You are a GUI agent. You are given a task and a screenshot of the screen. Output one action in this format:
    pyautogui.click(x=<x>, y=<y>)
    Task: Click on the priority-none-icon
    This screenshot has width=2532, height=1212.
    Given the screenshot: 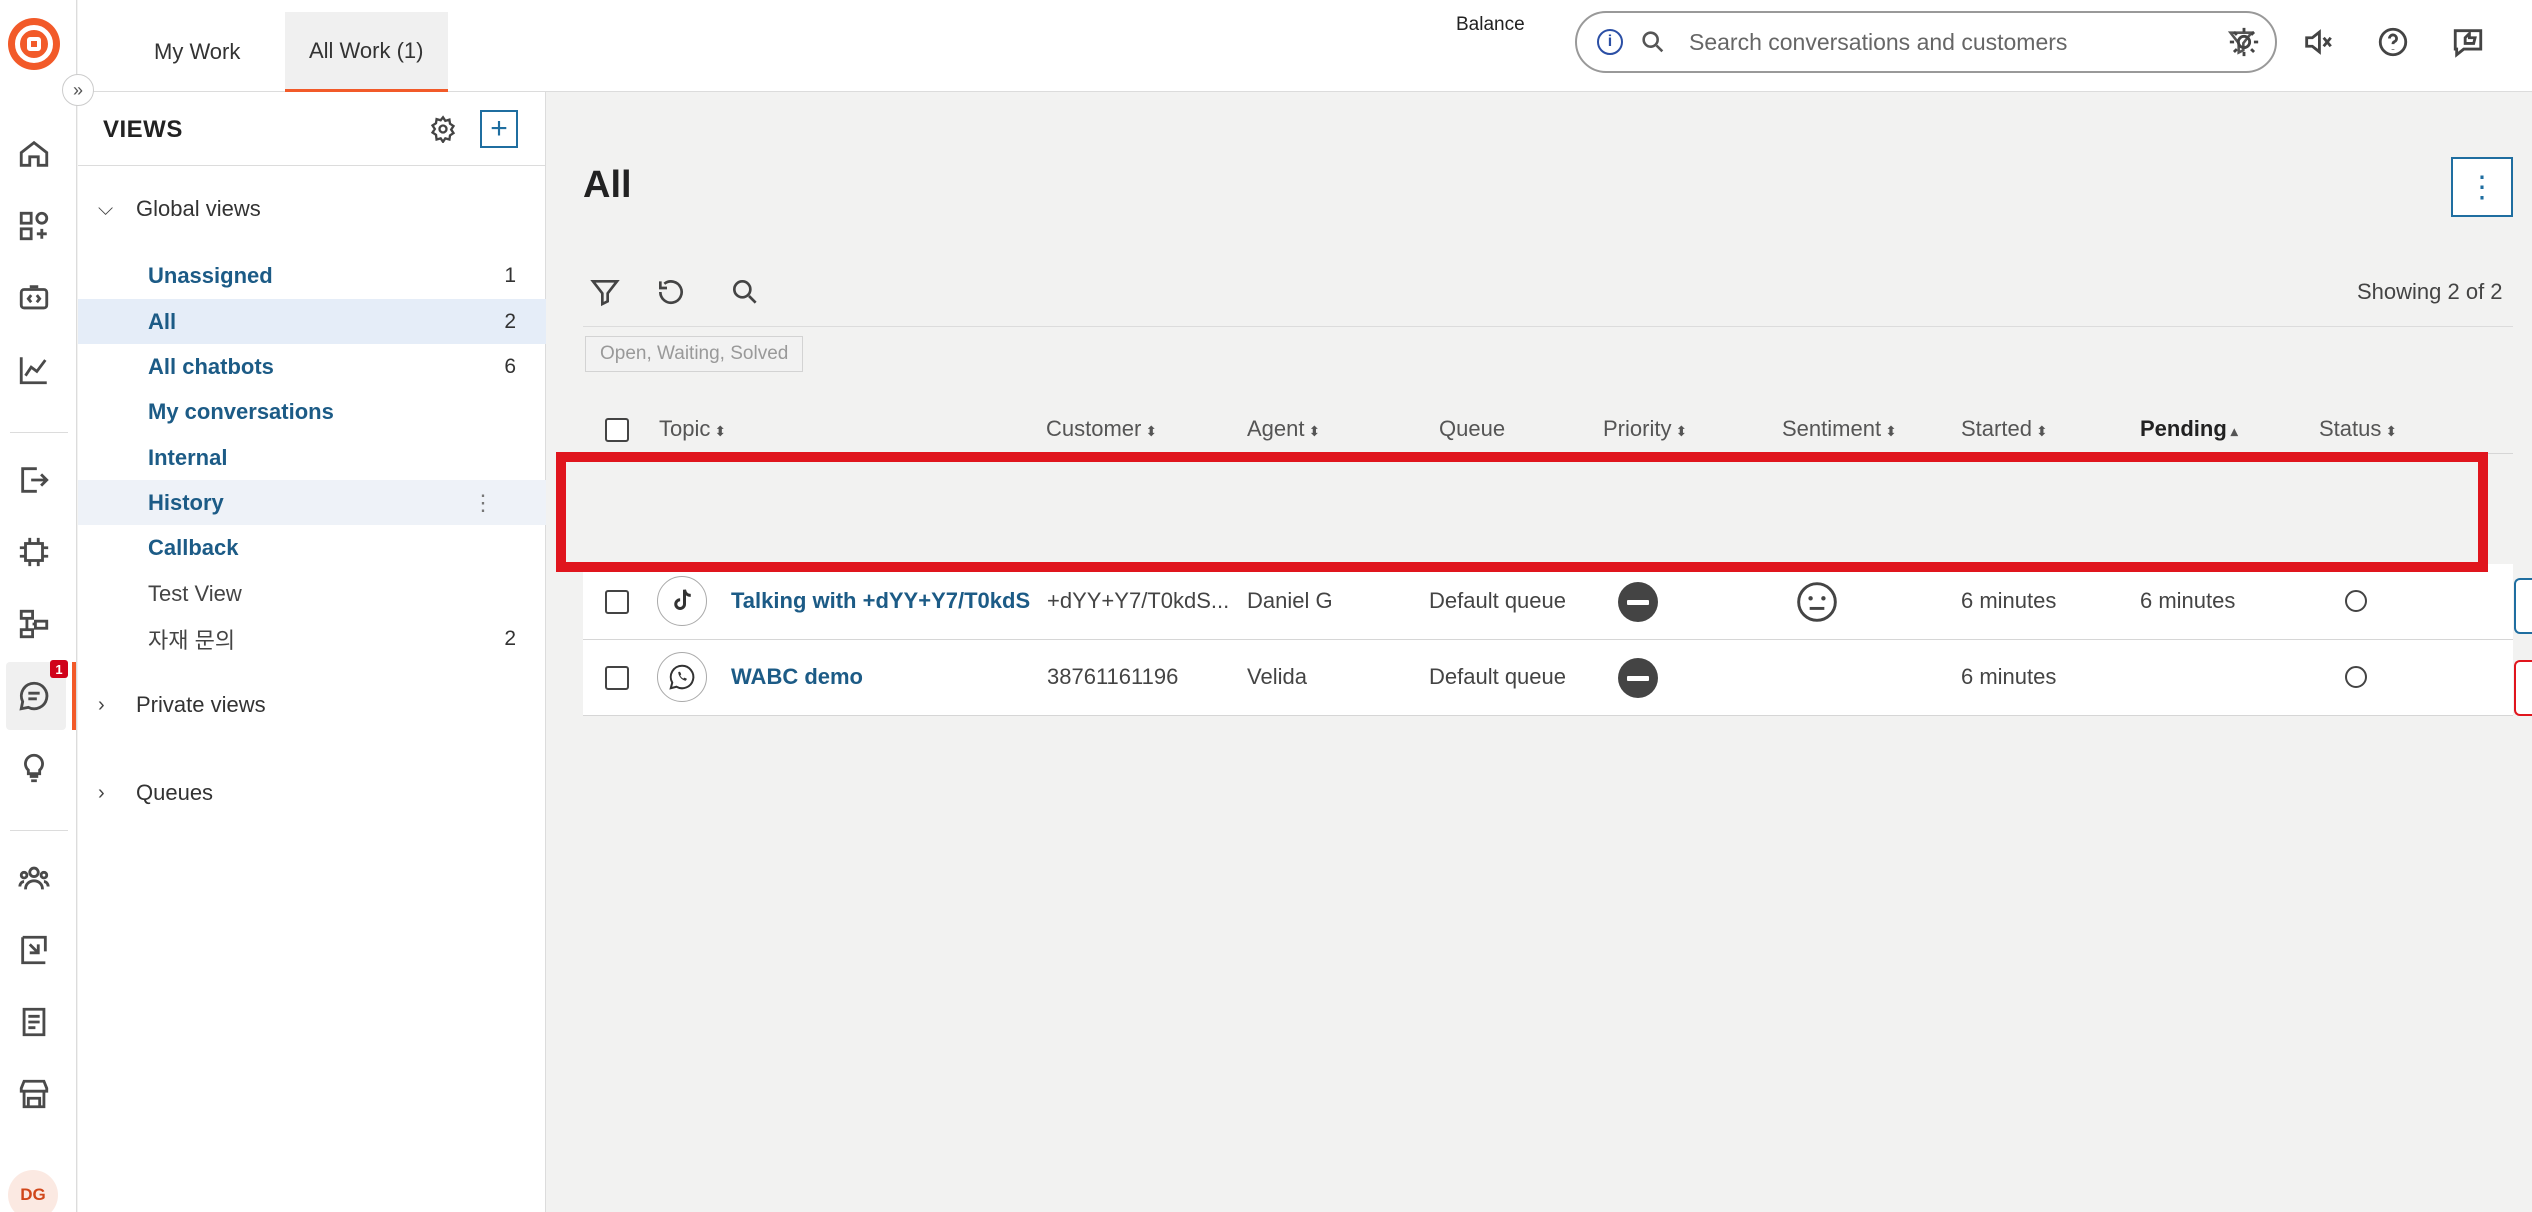 What is the action you would take?
    pyautogui.click(x=1638, y=602)
    